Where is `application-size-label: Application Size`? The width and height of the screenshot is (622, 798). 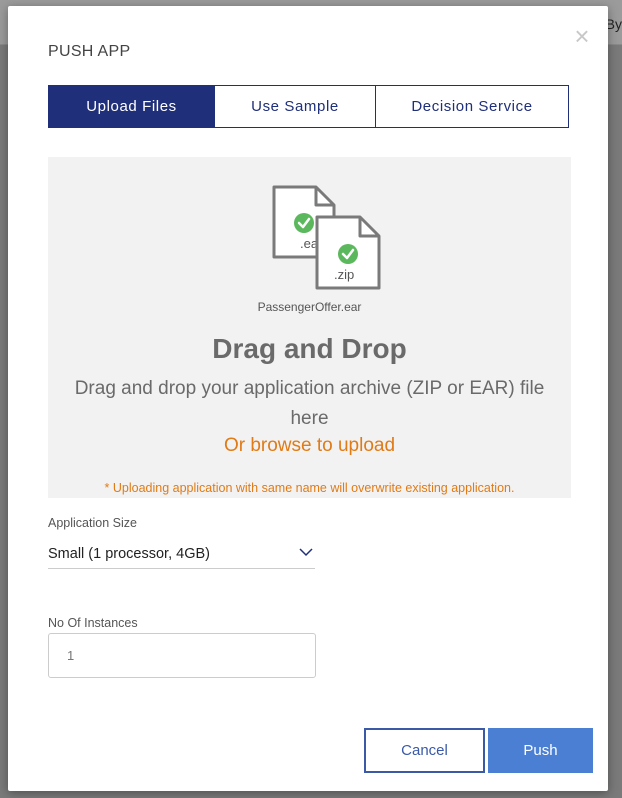 application-size-label: Application Size is located at coordinates (92, 523).